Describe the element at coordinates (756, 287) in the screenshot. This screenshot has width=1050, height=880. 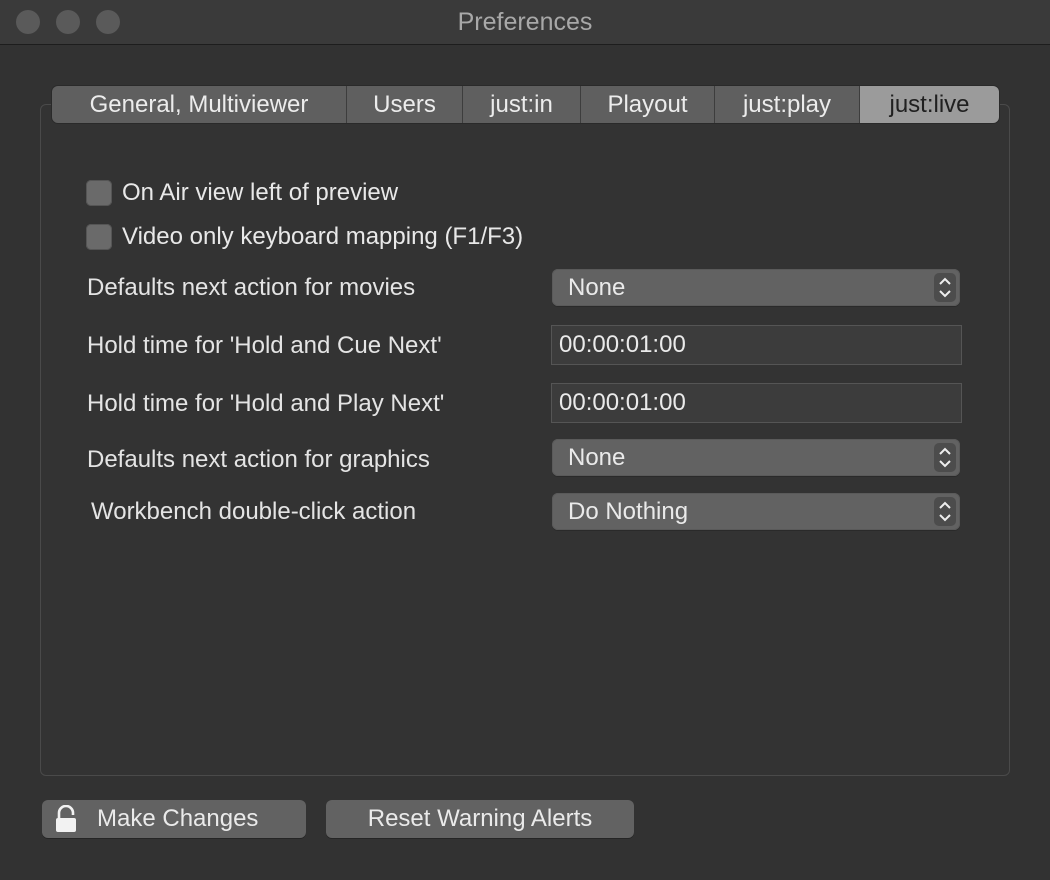
I see `movies-next-action-popup: None` at that location.